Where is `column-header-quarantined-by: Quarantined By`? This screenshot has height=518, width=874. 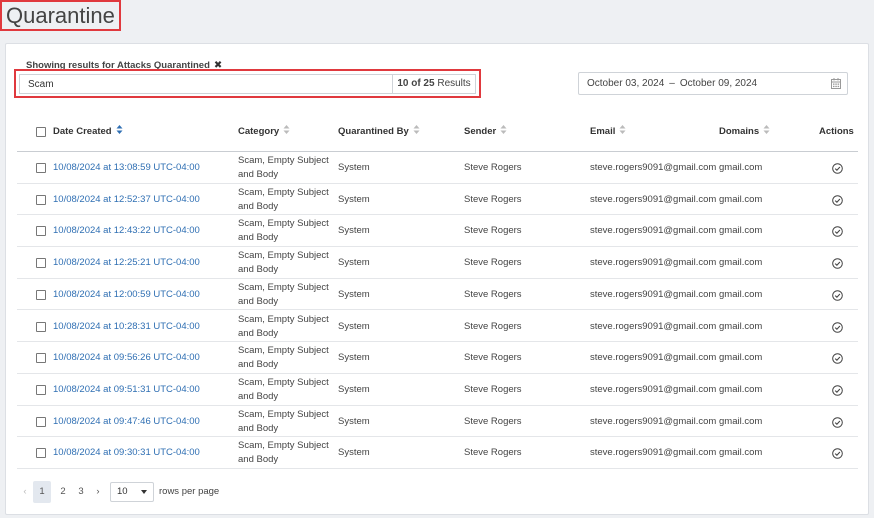
column-header-quarantined-by: Quarantined By is located at coordinates (379, 135).